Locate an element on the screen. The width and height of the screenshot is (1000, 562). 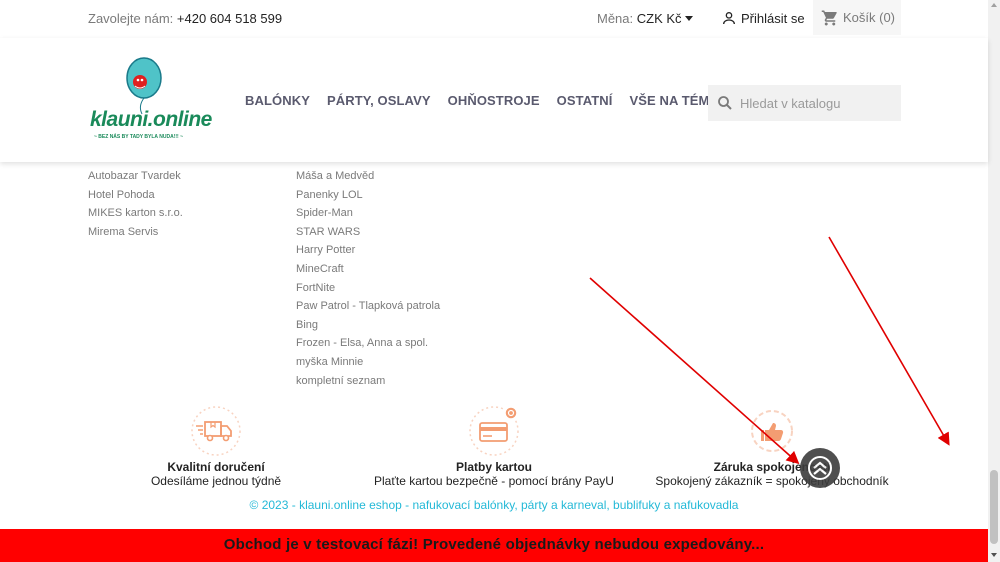
menu-item-ohnostroje: OHŇOSTROJE is located at coordinates (494, 100).